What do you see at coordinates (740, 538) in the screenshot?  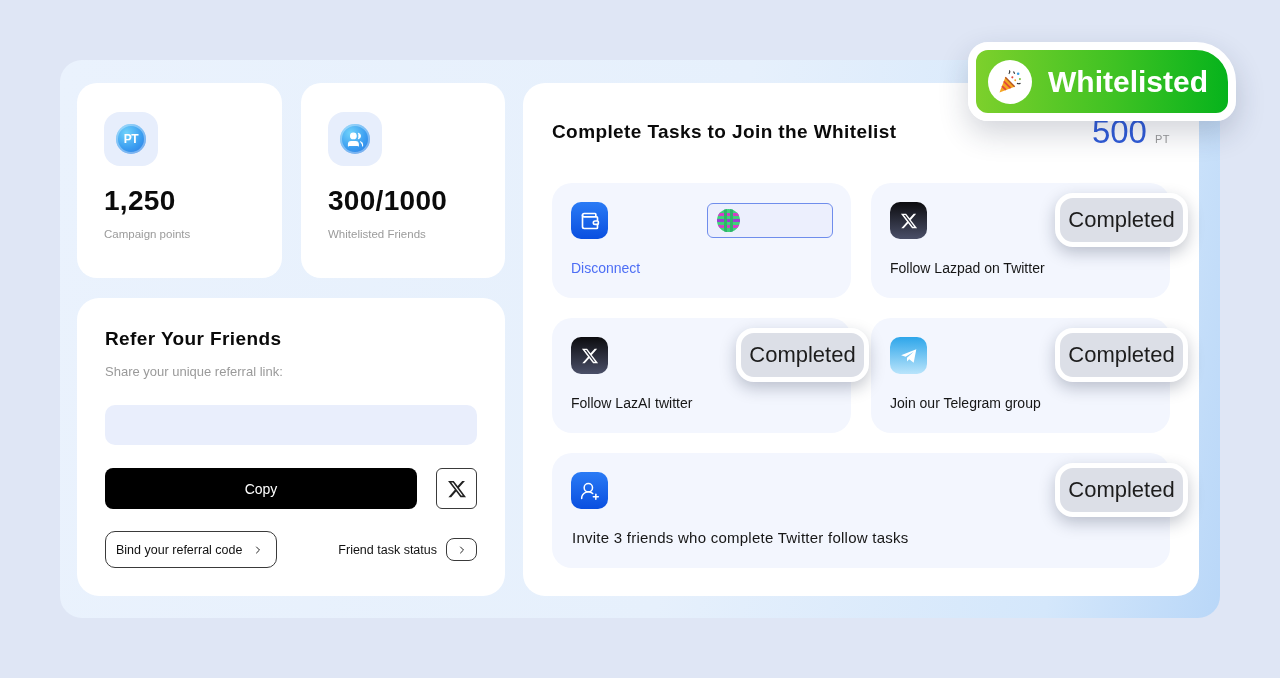 I see `task-label: Invite 3 friends who complete Twitter follow tasks` at bounding box center [740, 538].